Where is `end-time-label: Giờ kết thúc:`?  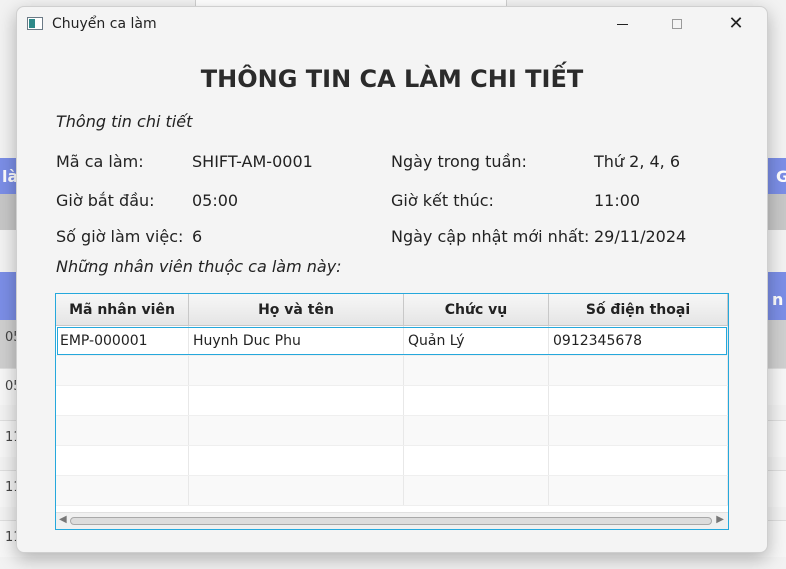
end-time-label: Giờ kết thúc: is located at coordinates (442, 200).